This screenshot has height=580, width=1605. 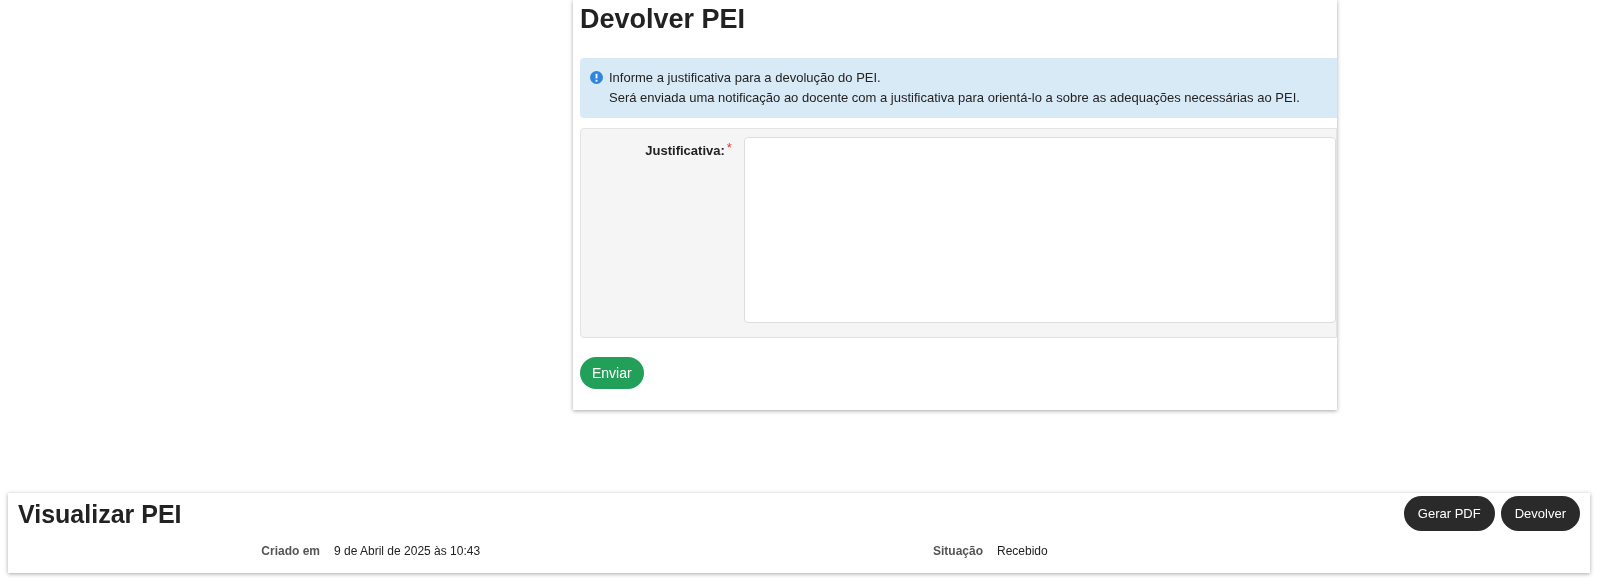 I want to click on dialog-title: Devolver PEI, so click(x=663, y=19).